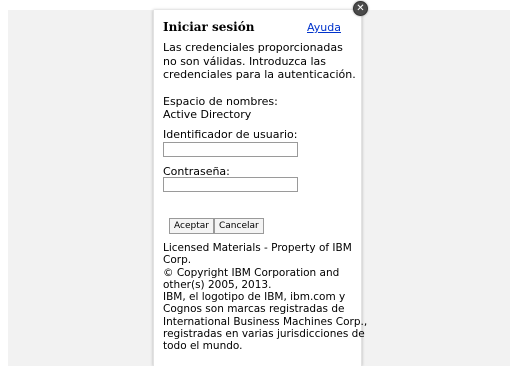 The width and height of the screenshot is (512, 366). I want to click on namespace-value: Active Directory, so click(207, 114).